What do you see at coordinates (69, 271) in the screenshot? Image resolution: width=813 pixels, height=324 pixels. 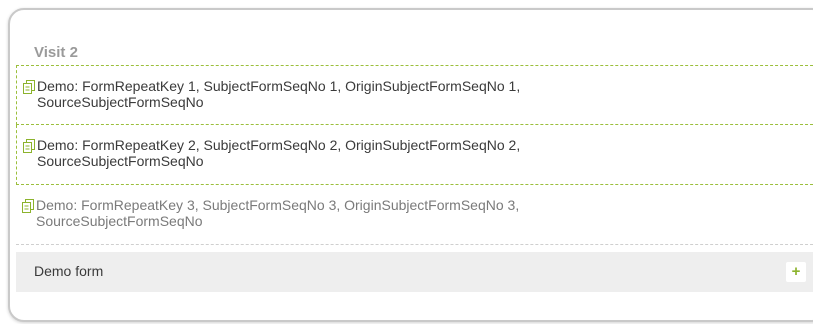 I see `add-form-label: Demo form` at bounding box center [69, 271].